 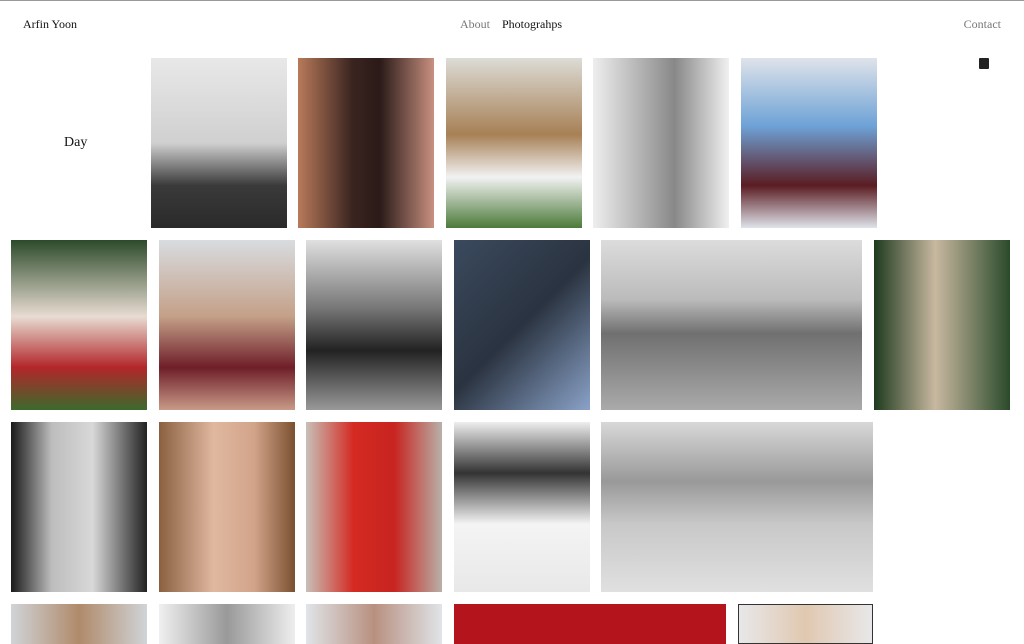 What do you see at coordinates (475, 24) in the screenshot?
I see `nav-about: About` at bounding box center [475, 24].